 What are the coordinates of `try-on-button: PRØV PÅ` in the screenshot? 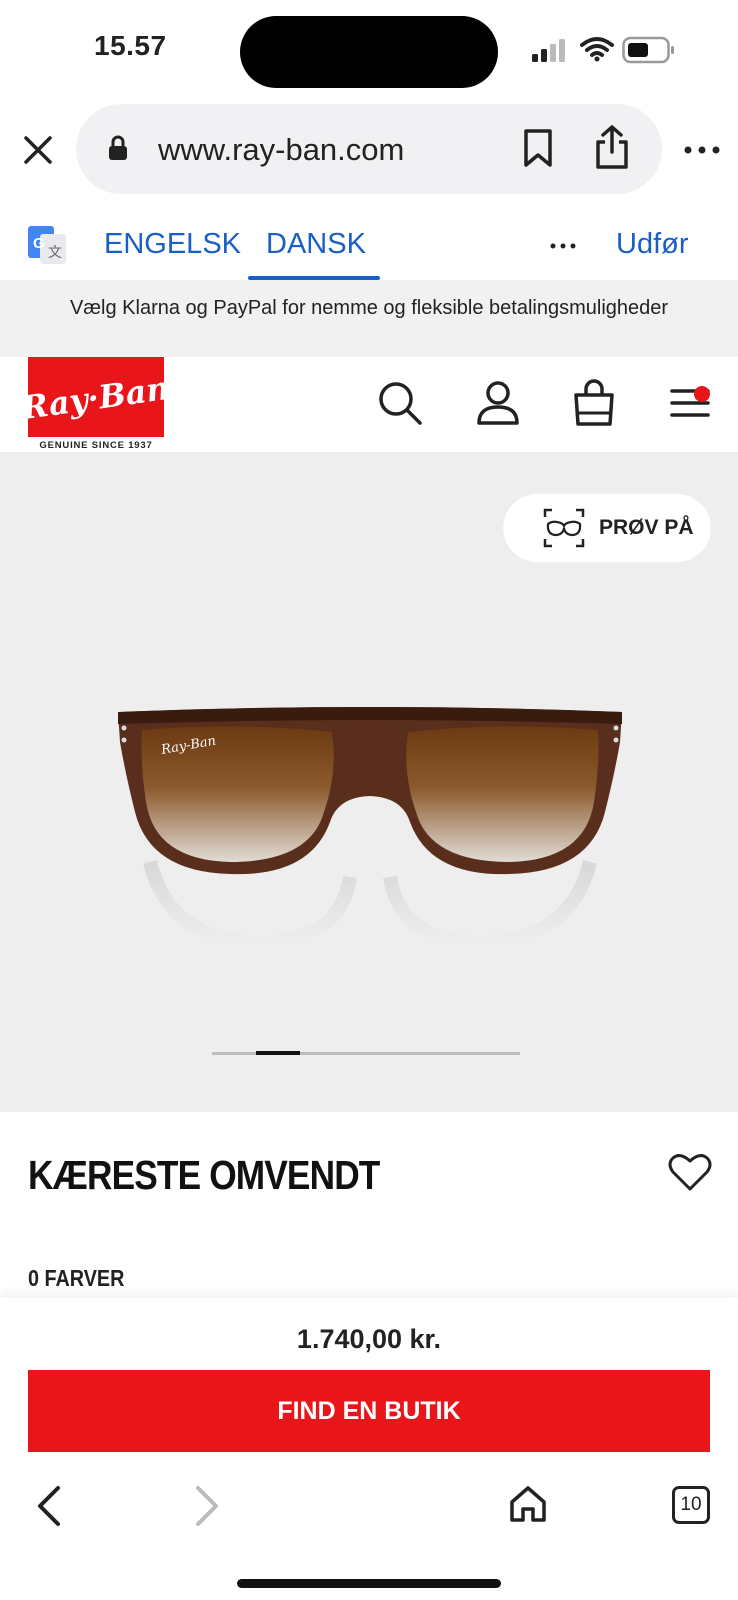 It's located at (607, 528).